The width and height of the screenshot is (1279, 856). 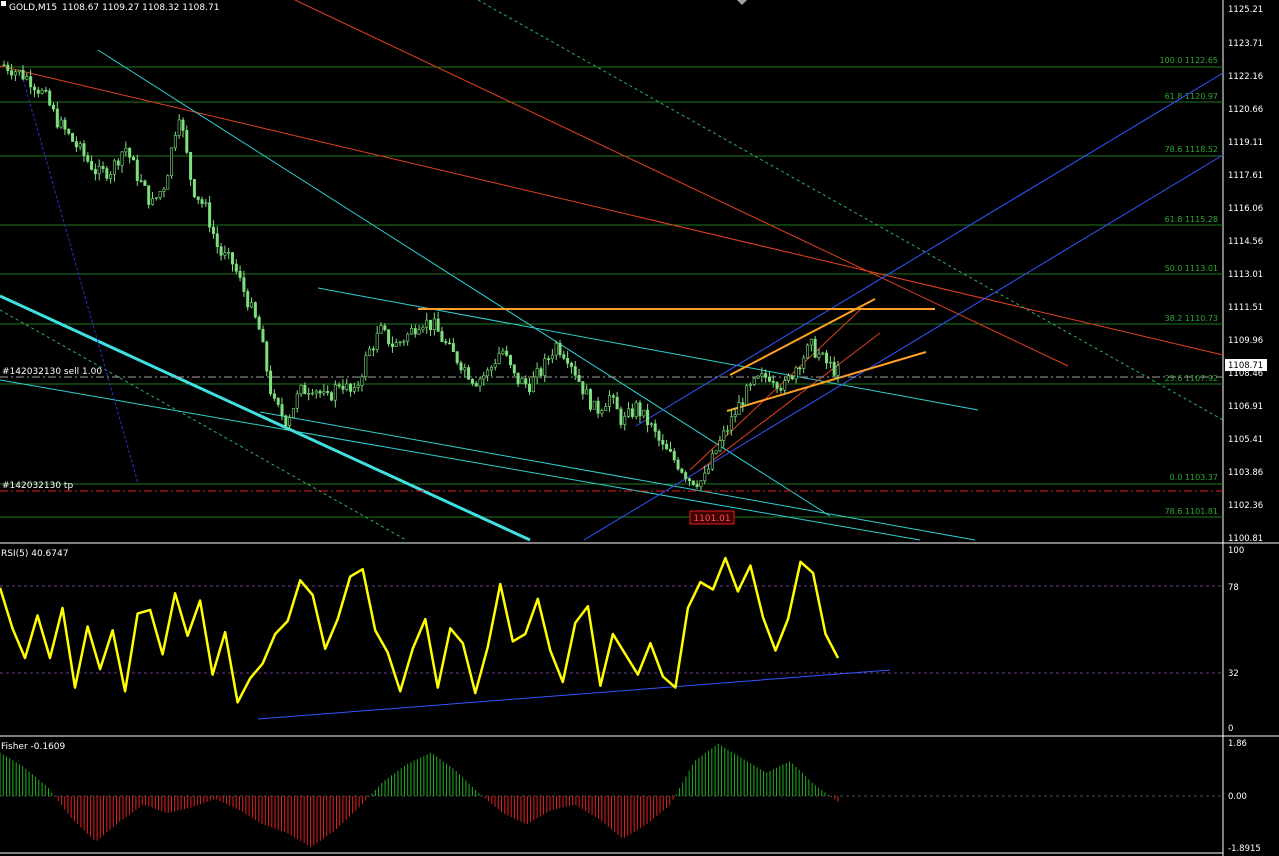 What do you see at coordinates (1245, 209) in the screenshot?
I see `price-tick: 1116.06` at bounding box center [1245, 209].